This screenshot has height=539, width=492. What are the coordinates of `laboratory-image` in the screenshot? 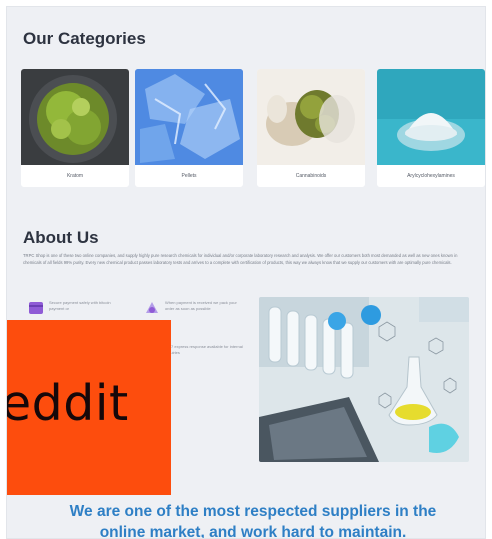 It's located at (364, 379).